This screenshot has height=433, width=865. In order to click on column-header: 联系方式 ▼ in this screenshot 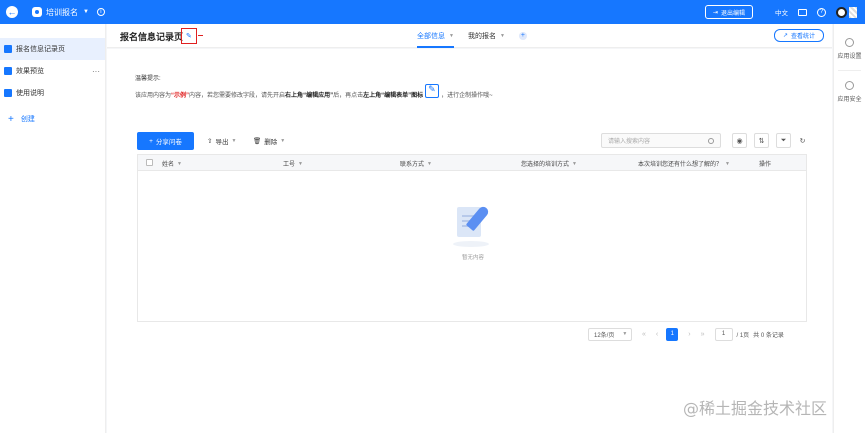, I will do `click(416, 164)`.